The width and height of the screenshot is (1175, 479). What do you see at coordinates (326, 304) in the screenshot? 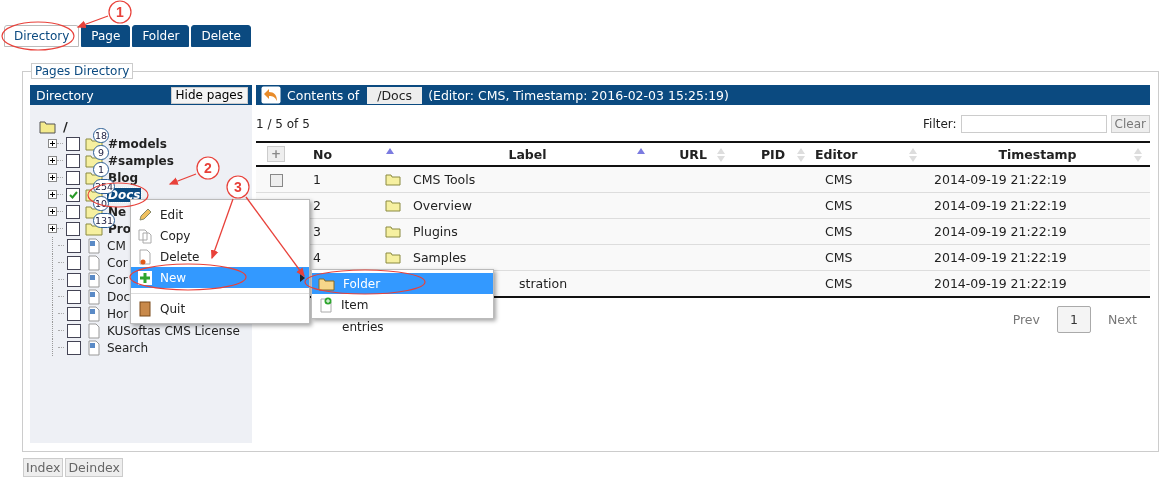
I see `new-page-icon` at bounding box center [326, 304].